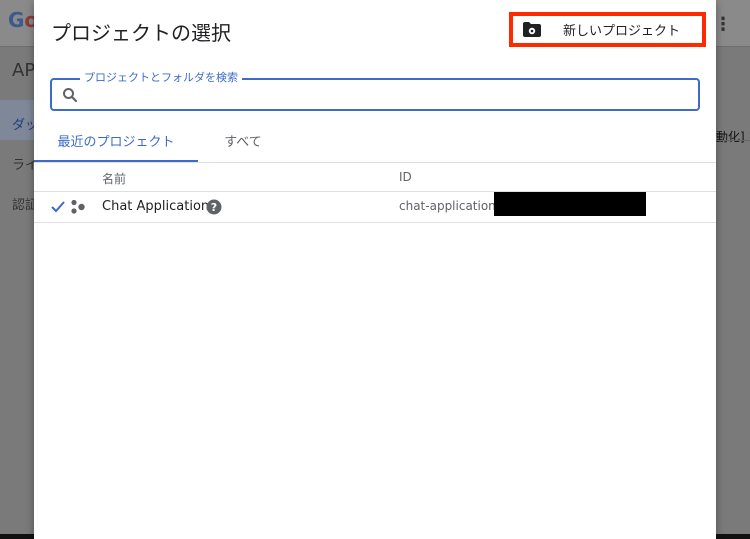 Image resolution: width=750 pixels, height=539 pixels. Describe the element at coordinates (570, 204) in the screenshot. I see `redacted-block` at that location.